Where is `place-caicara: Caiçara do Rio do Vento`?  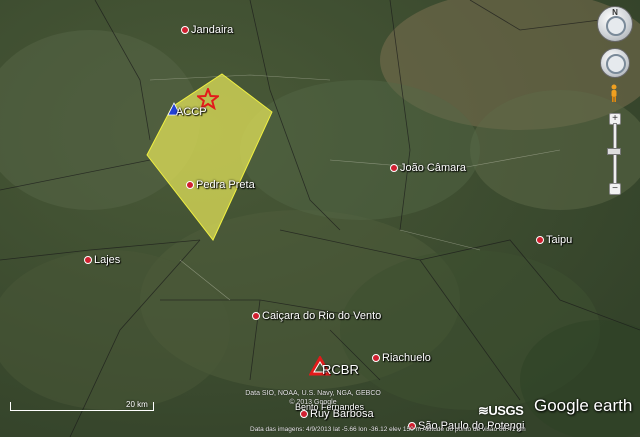
place-caicara: Caiçara do Rio do Vento is located at coordinates (316, 316).